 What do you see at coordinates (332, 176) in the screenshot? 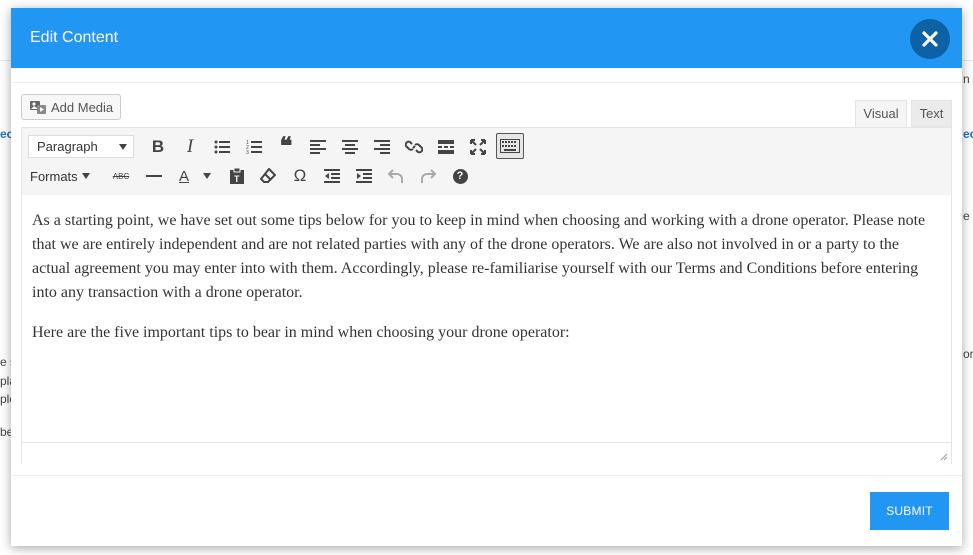
I see `outdent-icon` at bounding box center [332, 176].